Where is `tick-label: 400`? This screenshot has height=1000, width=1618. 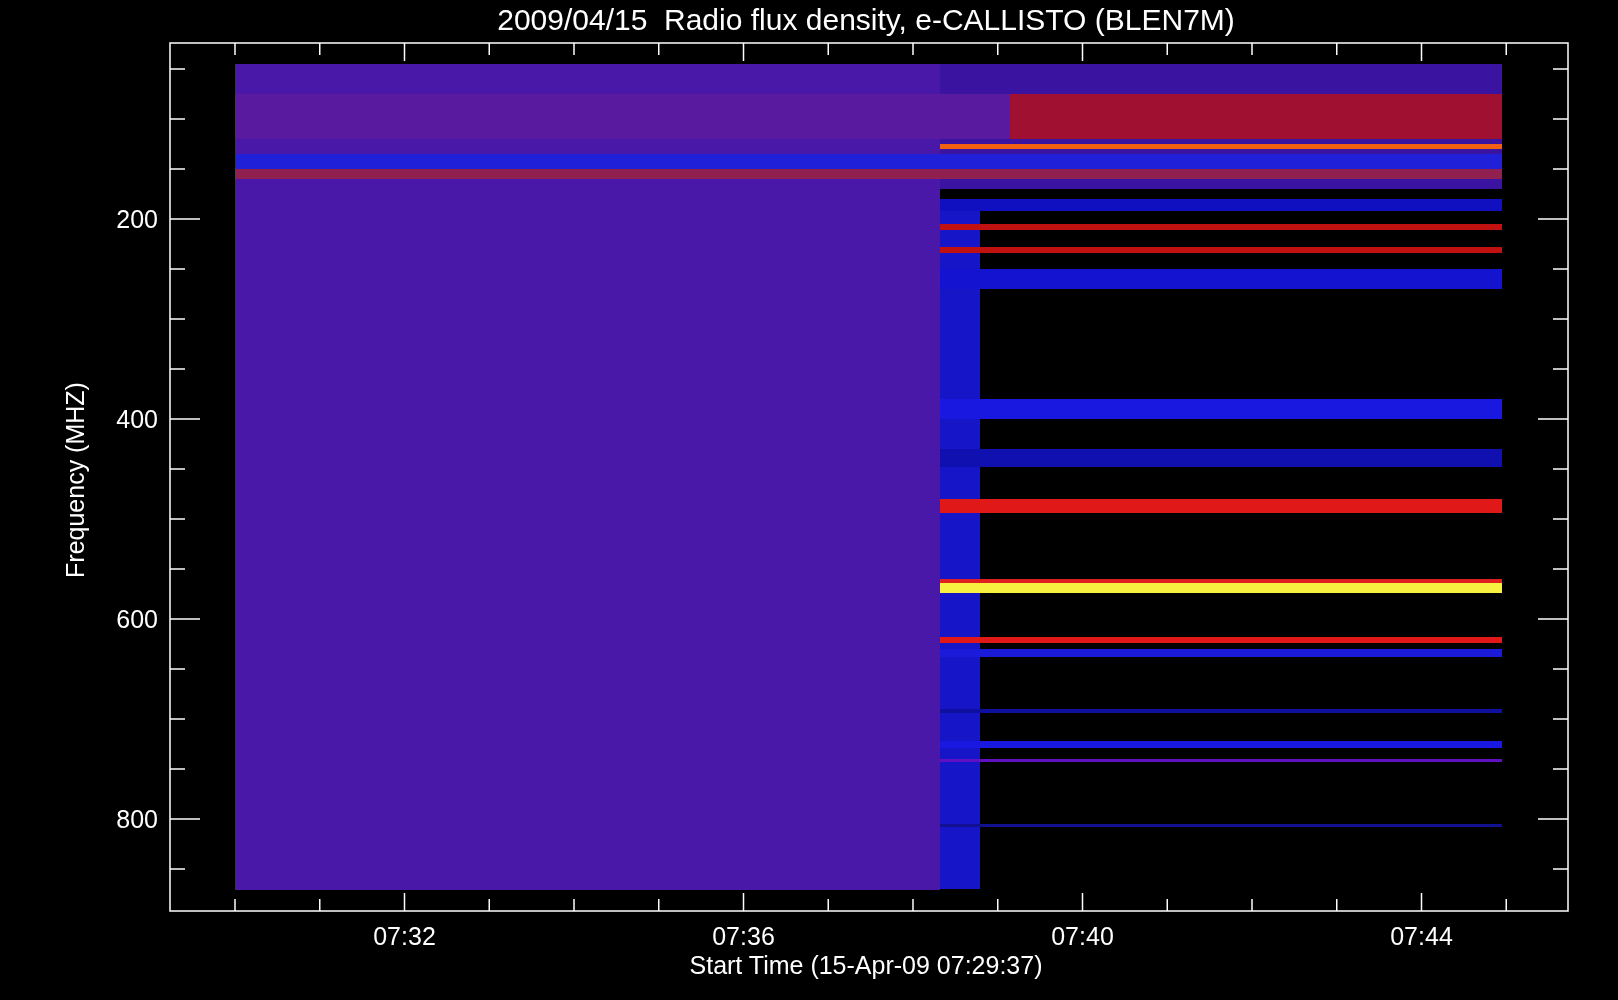 tick-label: 400 is located at coordinates (137, 419).